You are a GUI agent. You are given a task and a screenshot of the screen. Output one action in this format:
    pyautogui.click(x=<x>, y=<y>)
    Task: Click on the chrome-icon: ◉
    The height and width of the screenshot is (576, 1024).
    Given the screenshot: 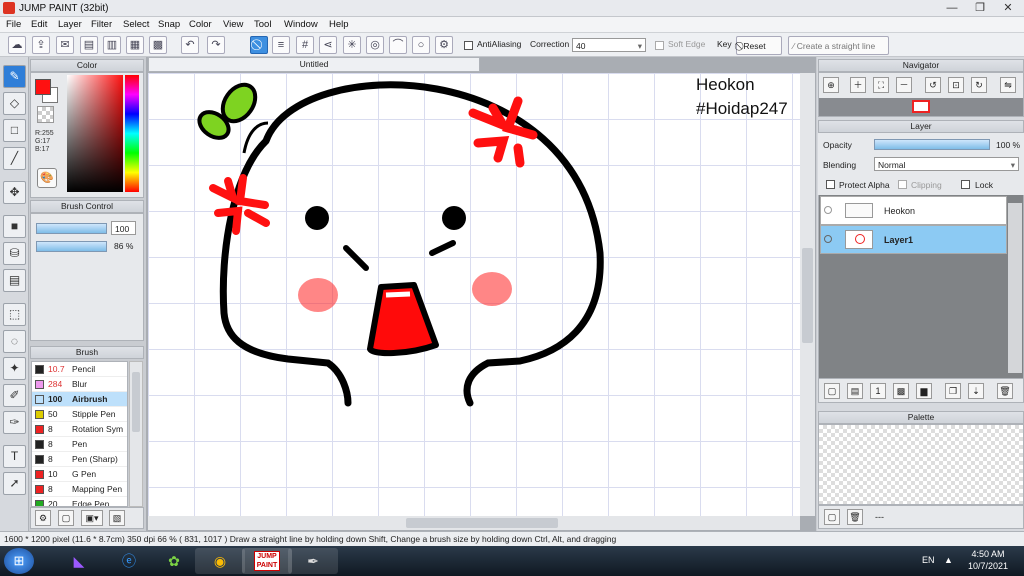 What is the action you would take?
    pyautogui.click(x=220, y=561)
    